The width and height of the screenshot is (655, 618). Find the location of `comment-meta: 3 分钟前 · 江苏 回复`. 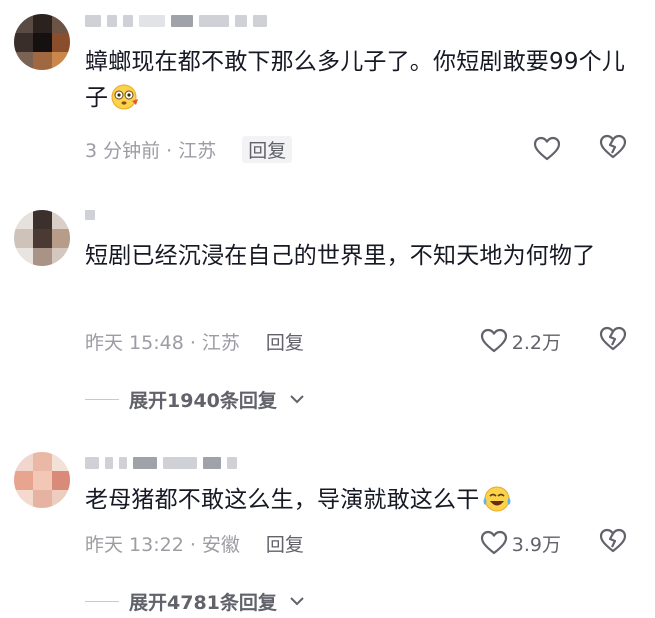

comment-meta: 3 分钟前 · 江苏 回复 is located at coordinates (189, 149).